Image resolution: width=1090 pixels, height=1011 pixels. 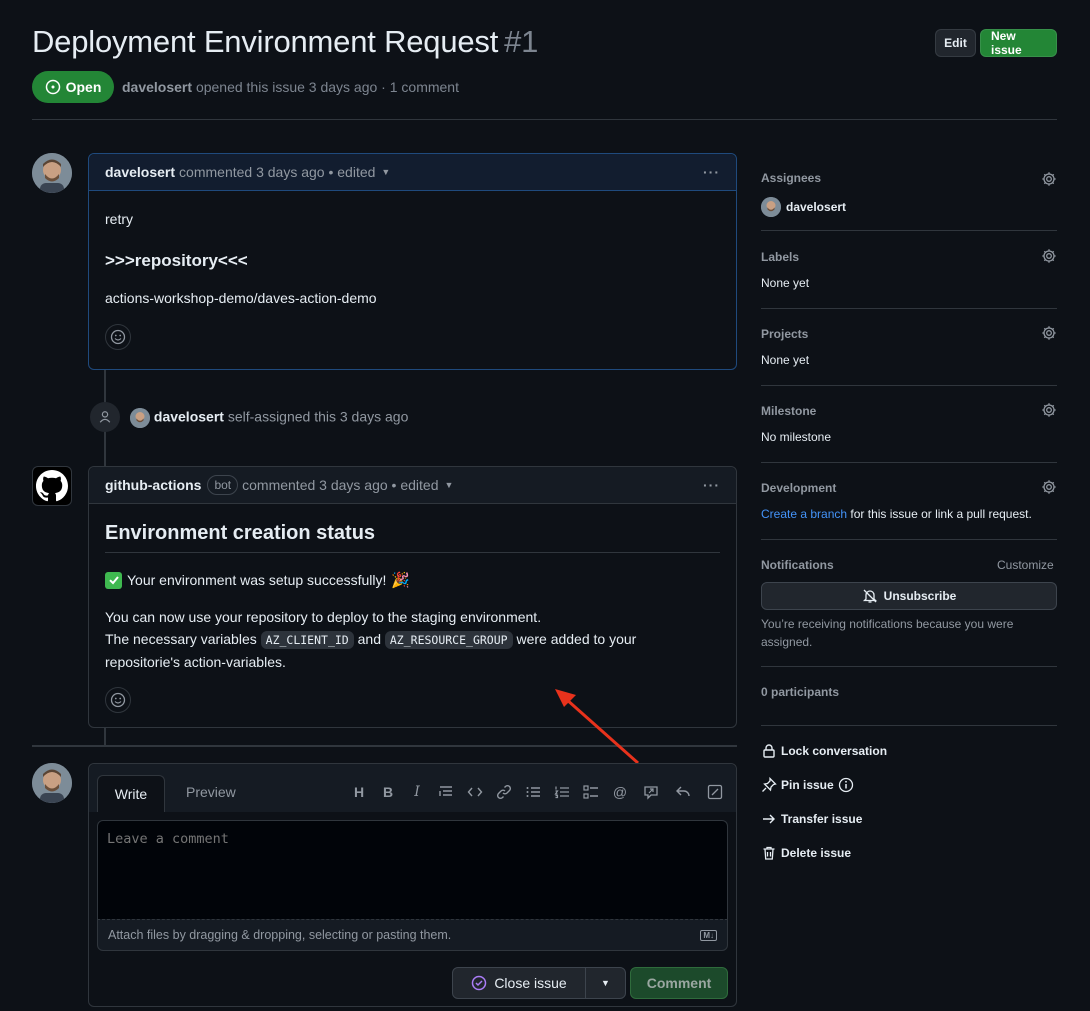 I want to click on issue-title: Deployment Environment Request #1, so click(x=285, y=41).